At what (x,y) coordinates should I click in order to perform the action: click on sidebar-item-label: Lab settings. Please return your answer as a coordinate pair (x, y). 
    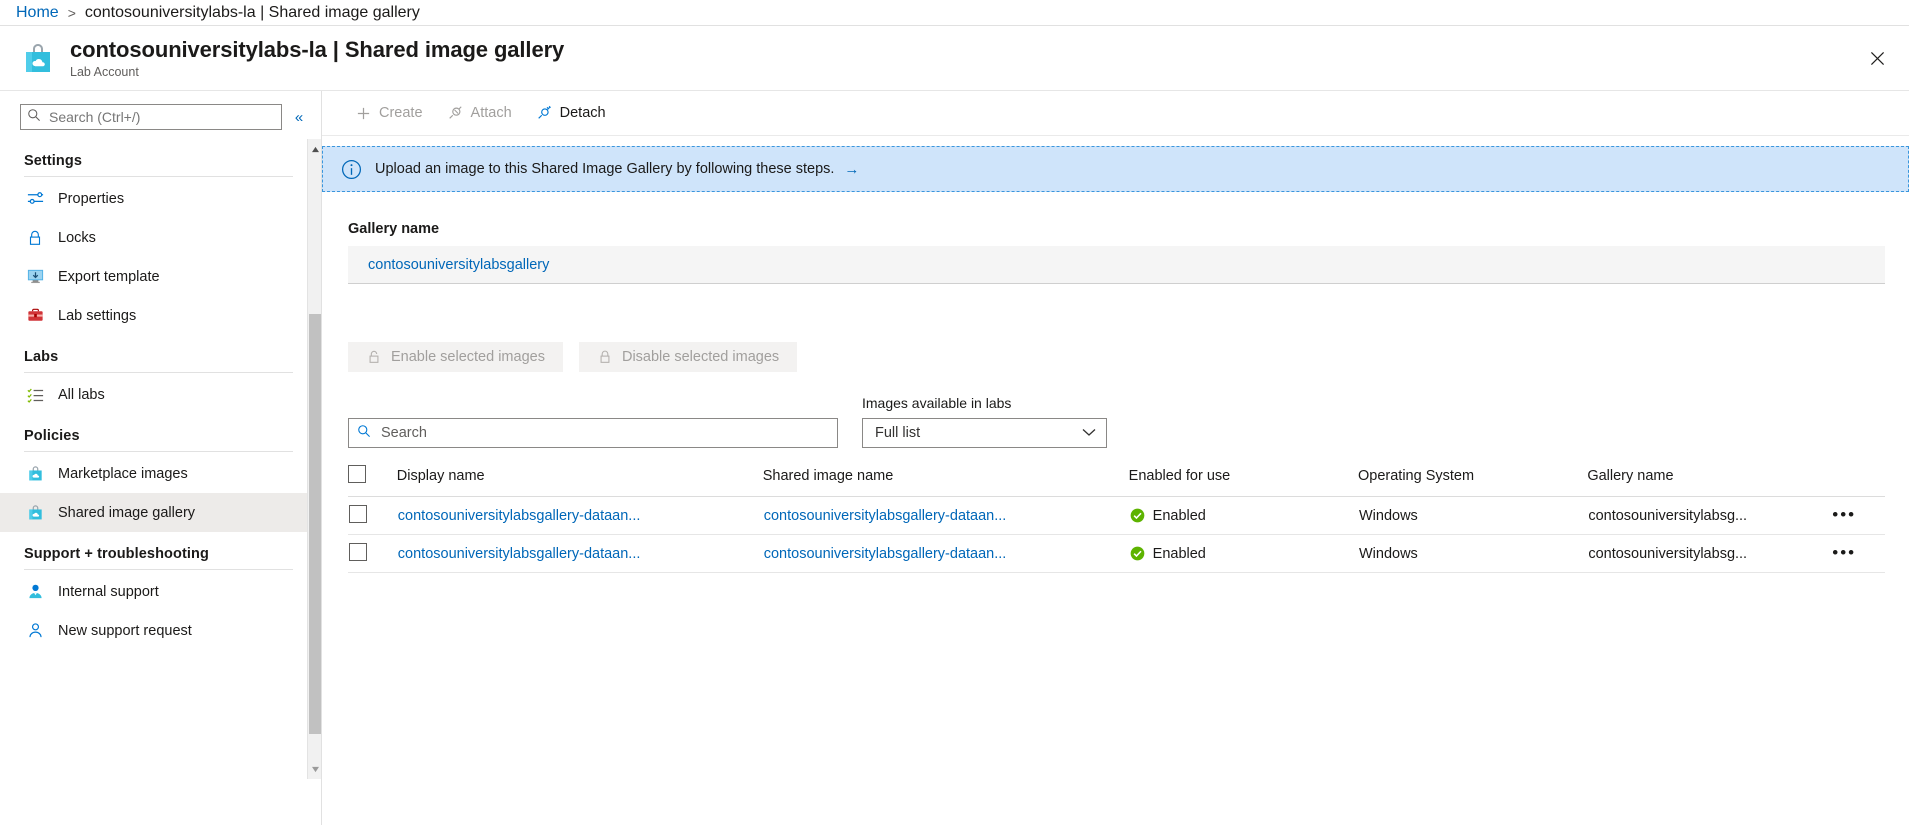
    Looking at the image, I should click on (97, 315).